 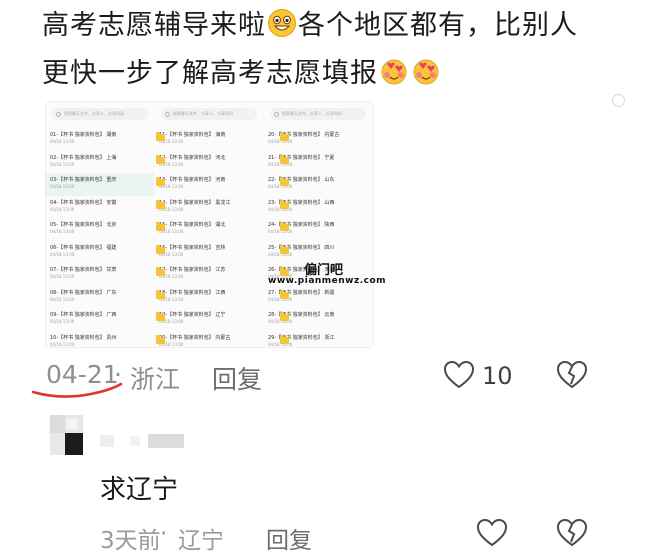 What do you see at coordinates (322, 50) in the screenshot?
I see `post-content: 高考志愿辅导来啦 各个地区都有，比别人更快一步了解高考志愿填报` at bounding box center [322, 50].